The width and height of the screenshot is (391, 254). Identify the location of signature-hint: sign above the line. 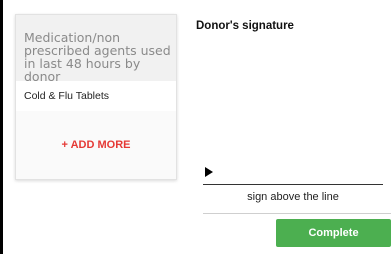
(293, 197).